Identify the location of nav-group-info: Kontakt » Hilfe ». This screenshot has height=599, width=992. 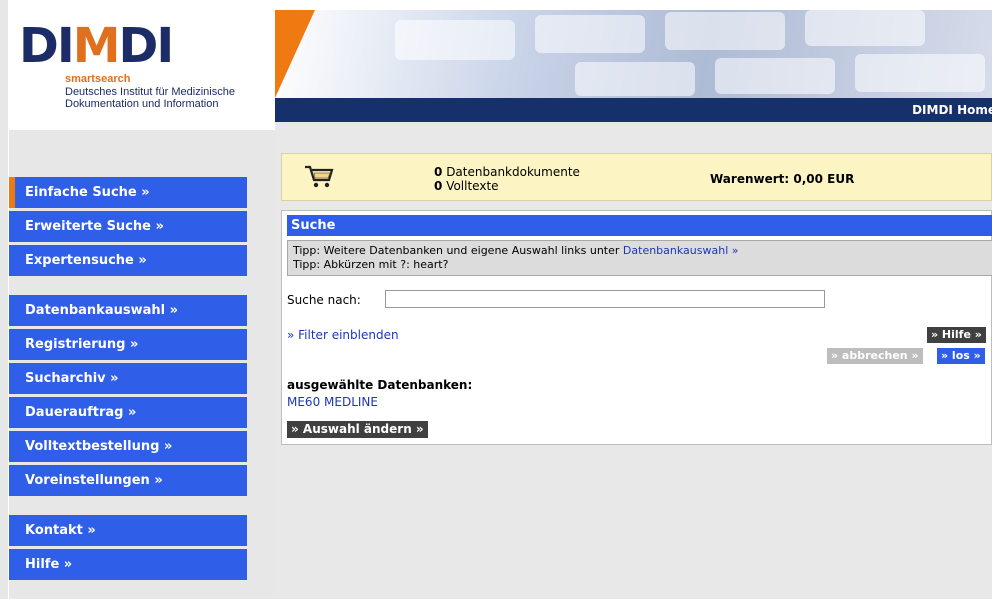
(128, 549).